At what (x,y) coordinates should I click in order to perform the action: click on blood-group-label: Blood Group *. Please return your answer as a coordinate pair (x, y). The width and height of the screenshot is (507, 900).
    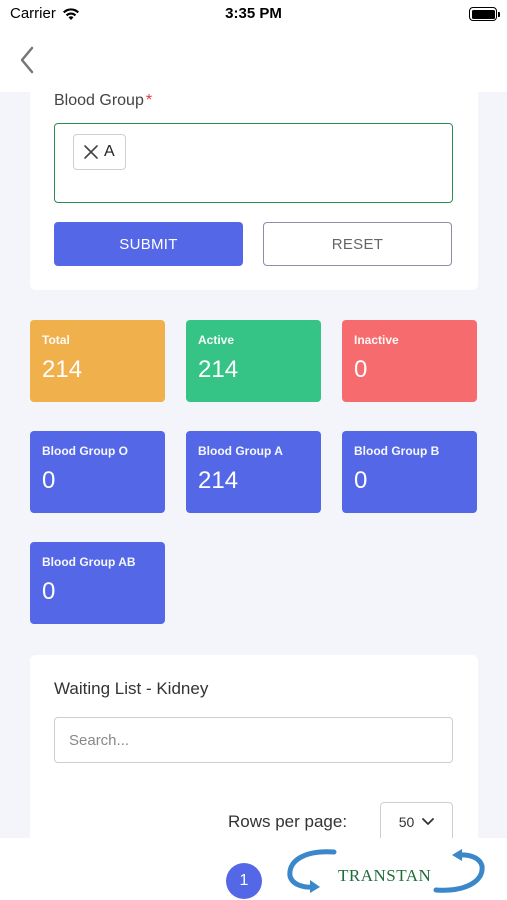
    Looking at the image, I should click on (103, 100).